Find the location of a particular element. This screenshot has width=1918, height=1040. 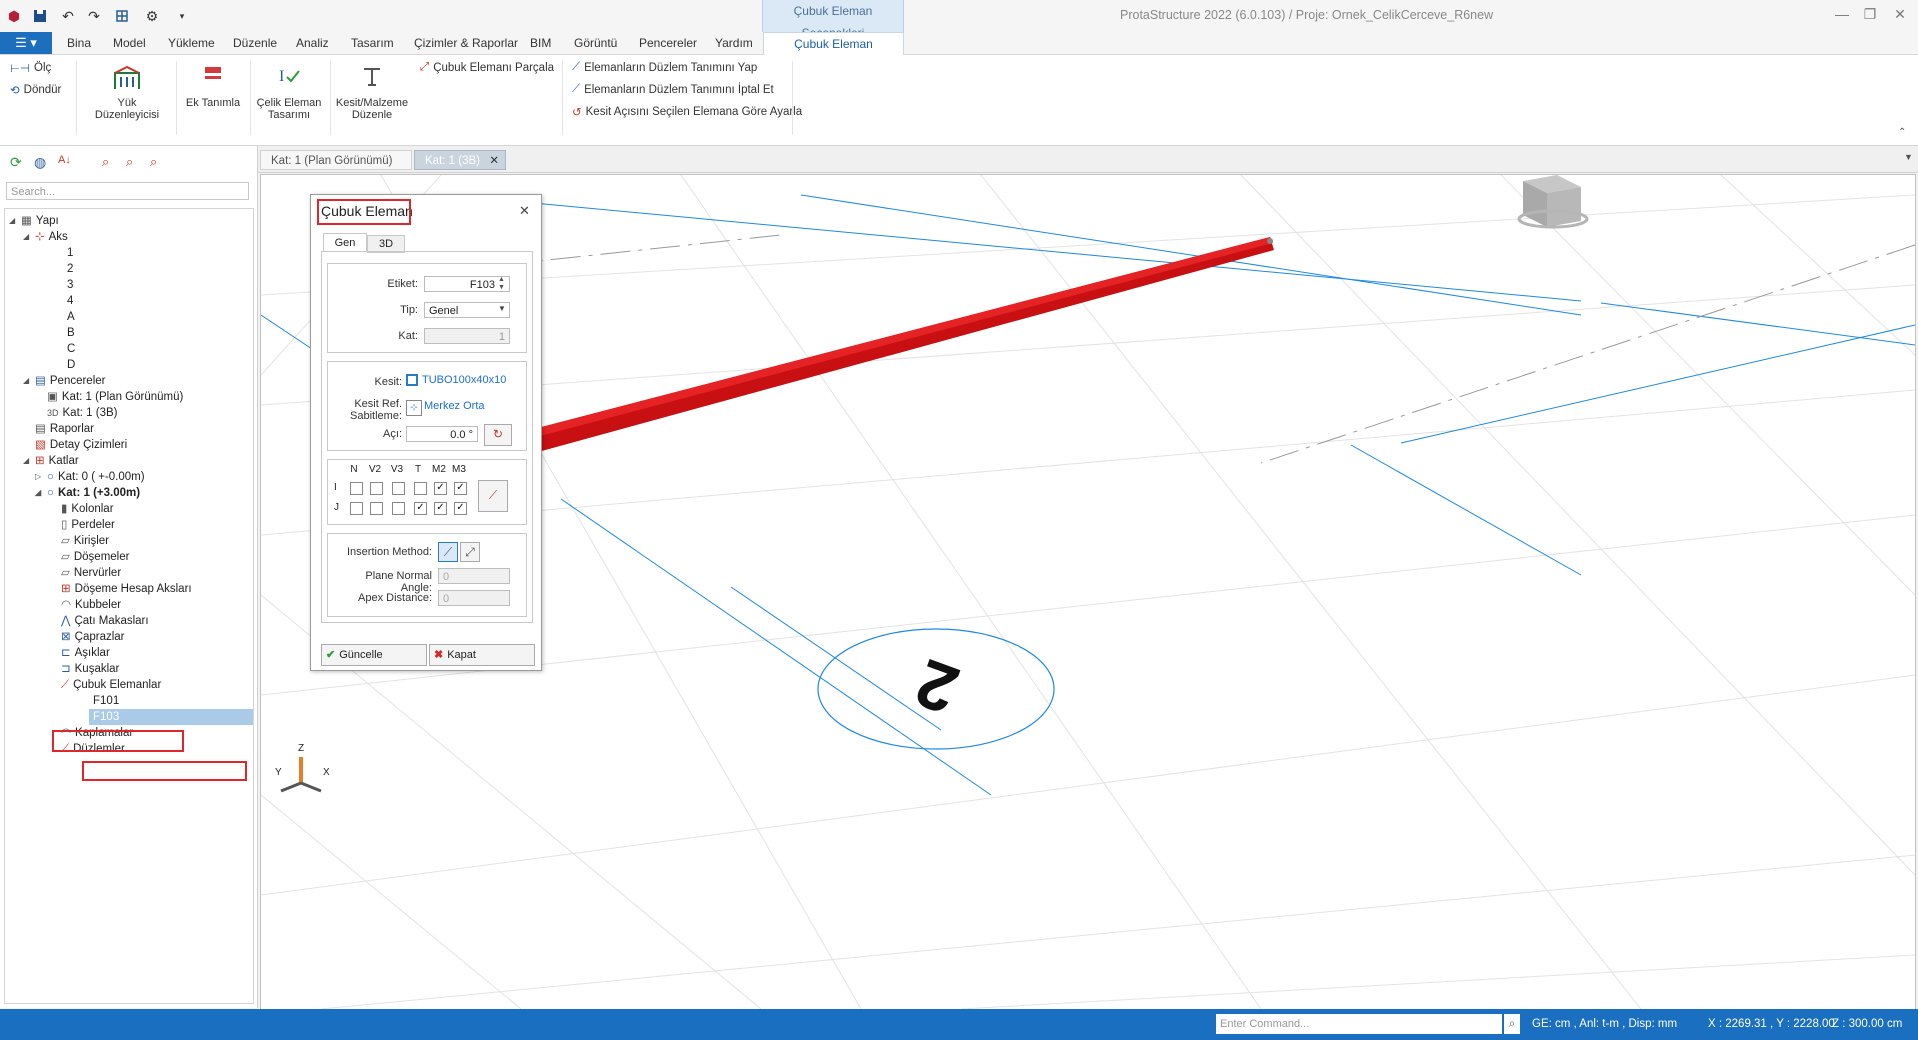

structure-icon is located at coordinates (122, 16).